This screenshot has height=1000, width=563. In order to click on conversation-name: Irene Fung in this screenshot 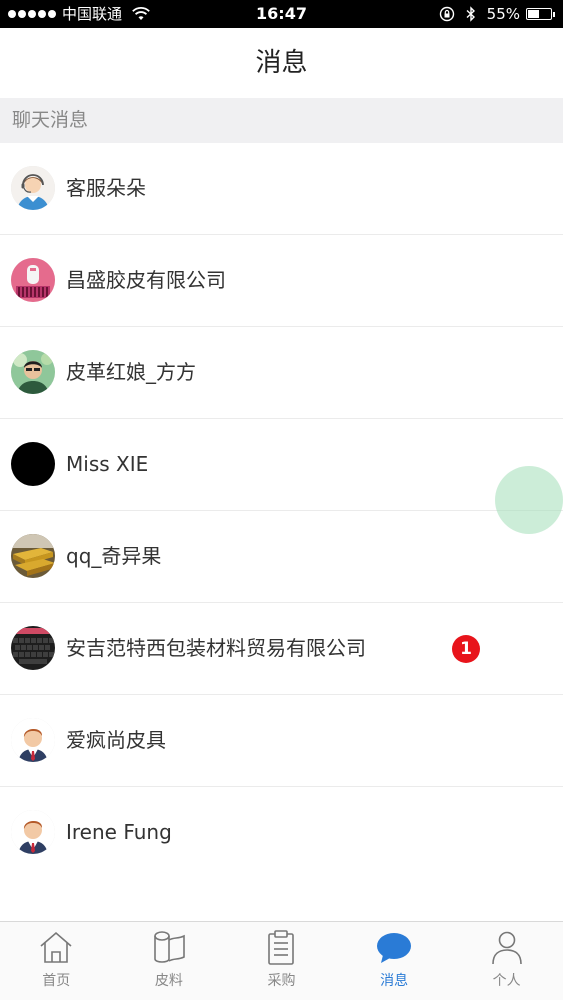, I will do `click(119, 832)`.